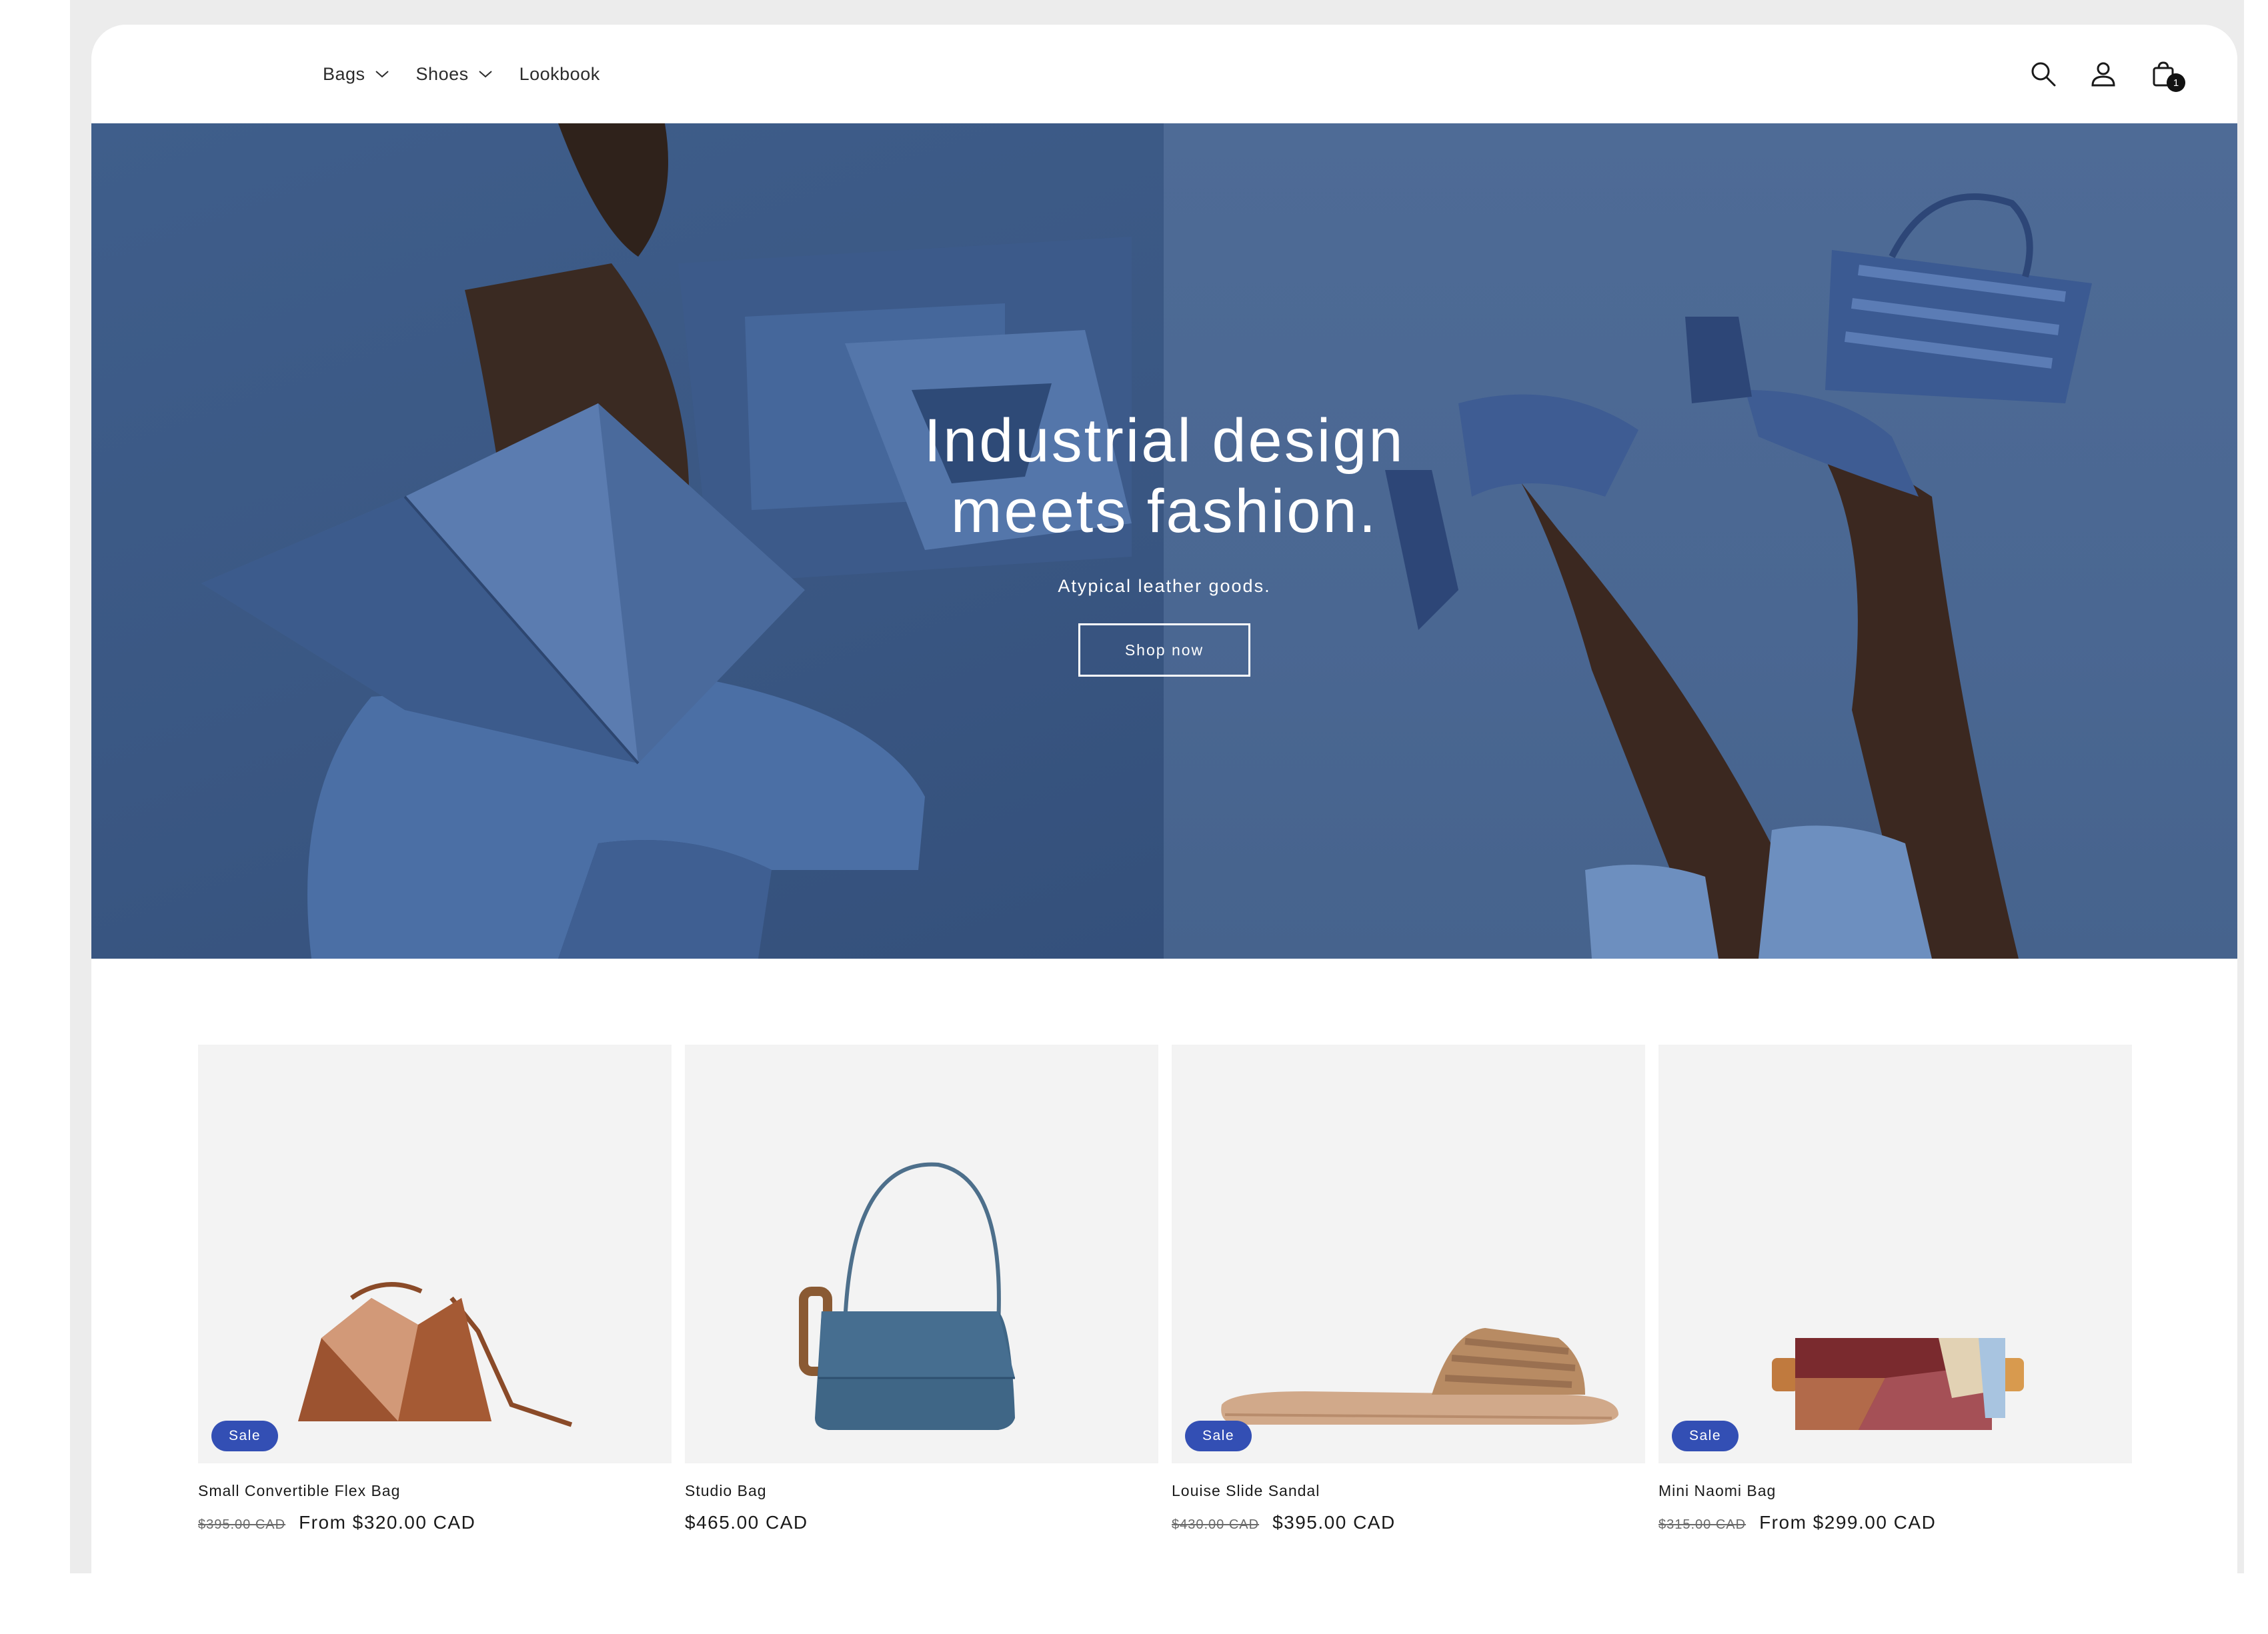 The height and width of the screenshot is (1634, 2268). Describe the element at coordinates (1848, 1522) in the screenshot. I see `sale-price: From $299.00 CAD` at that location.